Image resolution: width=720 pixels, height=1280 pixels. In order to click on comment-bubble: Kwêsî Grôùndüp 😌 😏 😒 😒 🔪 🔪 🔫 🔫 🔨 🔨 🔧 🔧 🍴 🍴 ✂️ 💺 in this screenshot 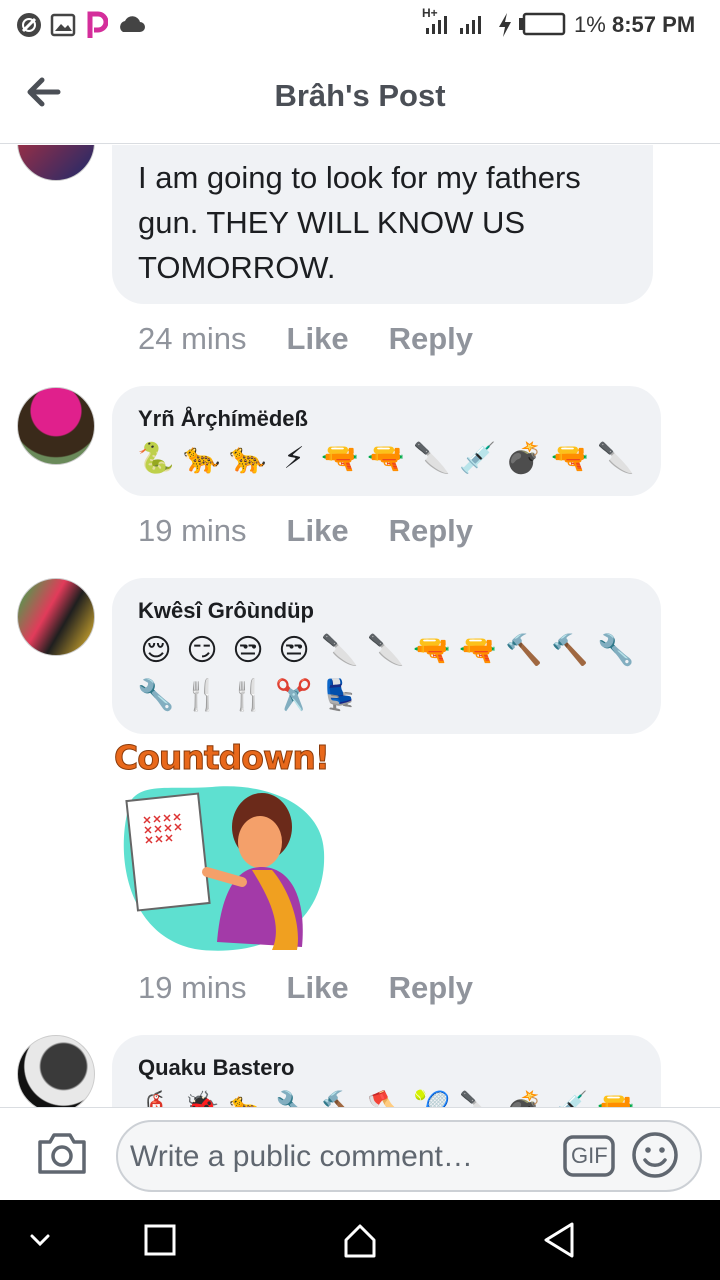, I will do `click(386, 656)`.